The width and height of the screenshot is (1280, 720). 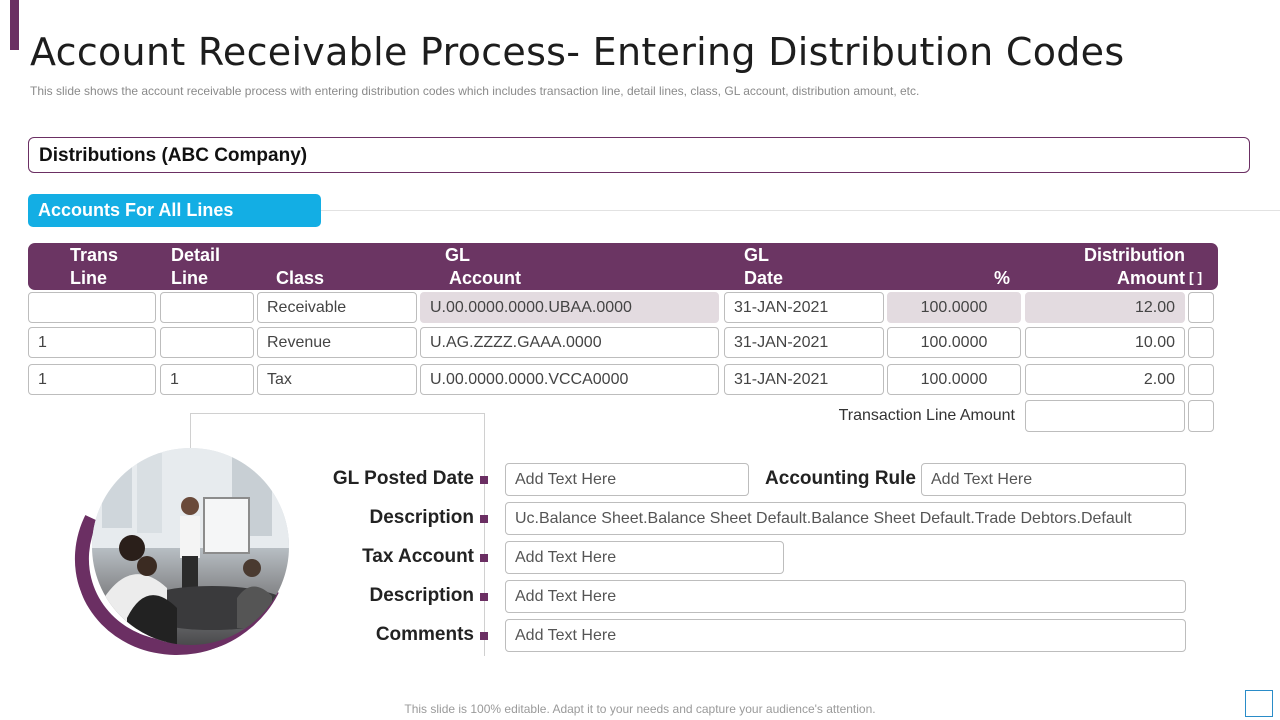 What do you see at coordinates (136, 210) in the screenshot?
I see `accounts-tab-label: Accounts For All Lines` at bounding box center [136, 210].